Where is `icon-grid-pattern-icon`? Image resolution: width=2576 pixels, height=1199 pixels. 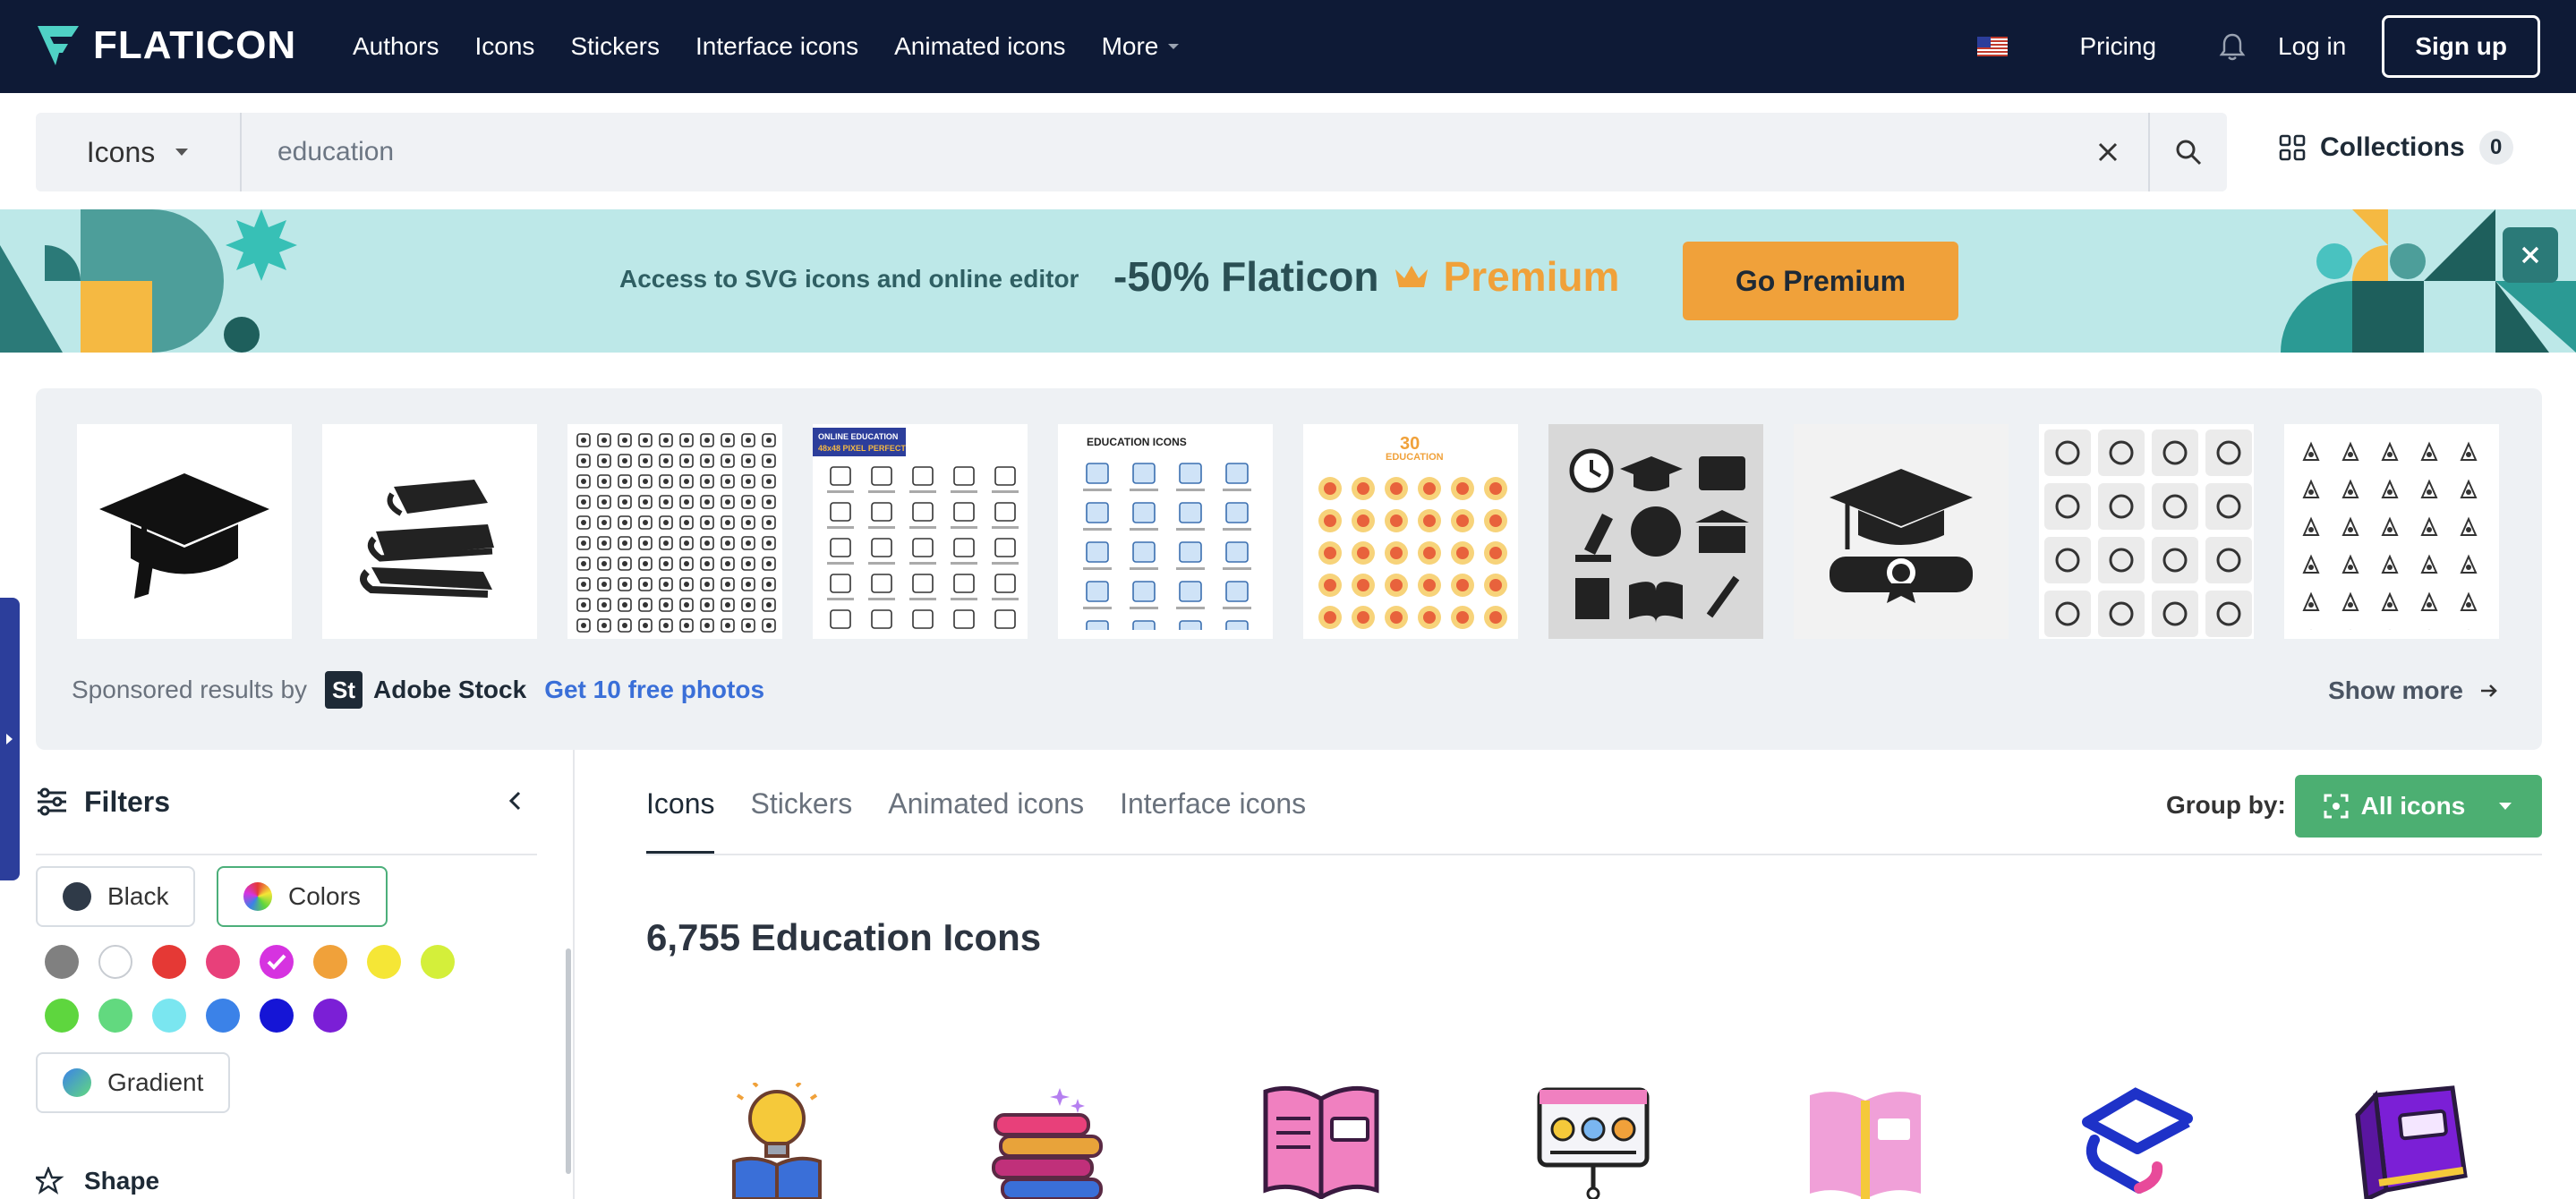
icon-grid-pattern-icon is located at coordinates (675, 531).